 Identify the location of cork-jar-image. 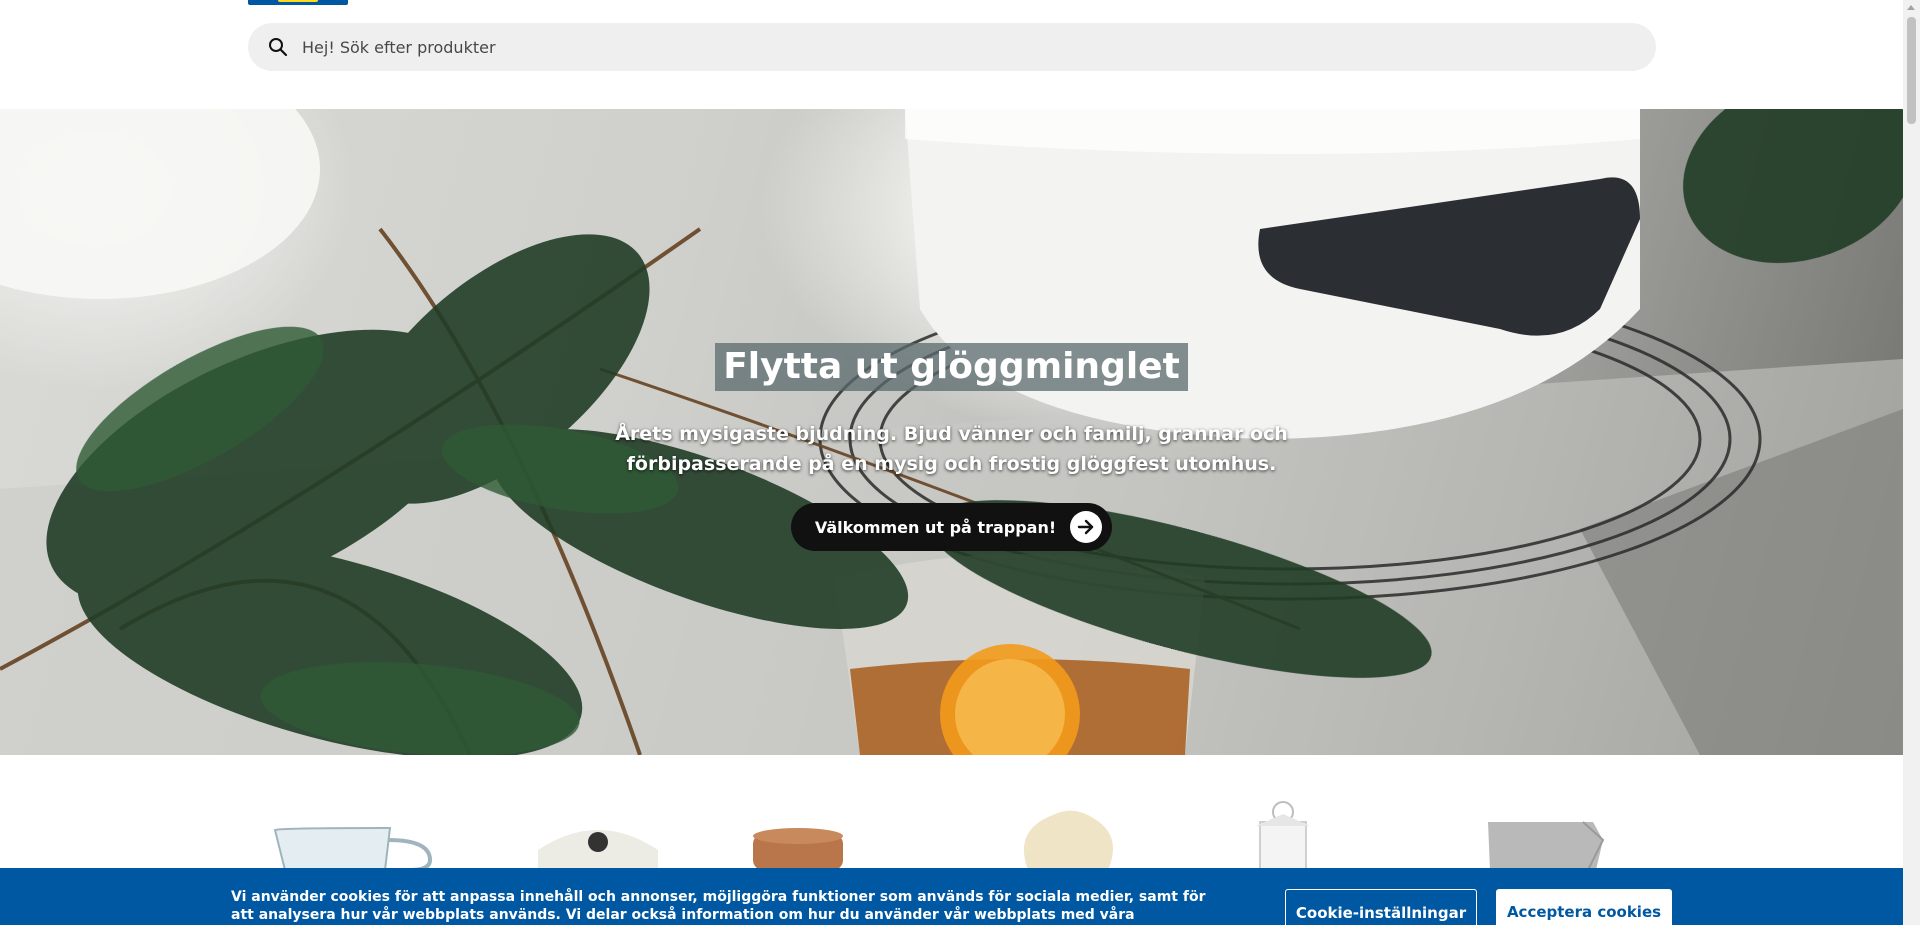
(798, 835).